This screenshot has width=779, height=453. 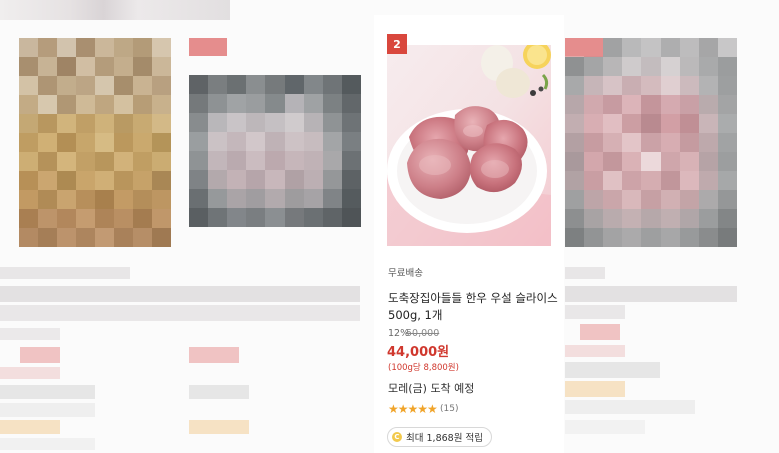 I want to click on product-title-line1: 도축장집아들들 한우 우설 슬라이스, so click(x=473, y=298).